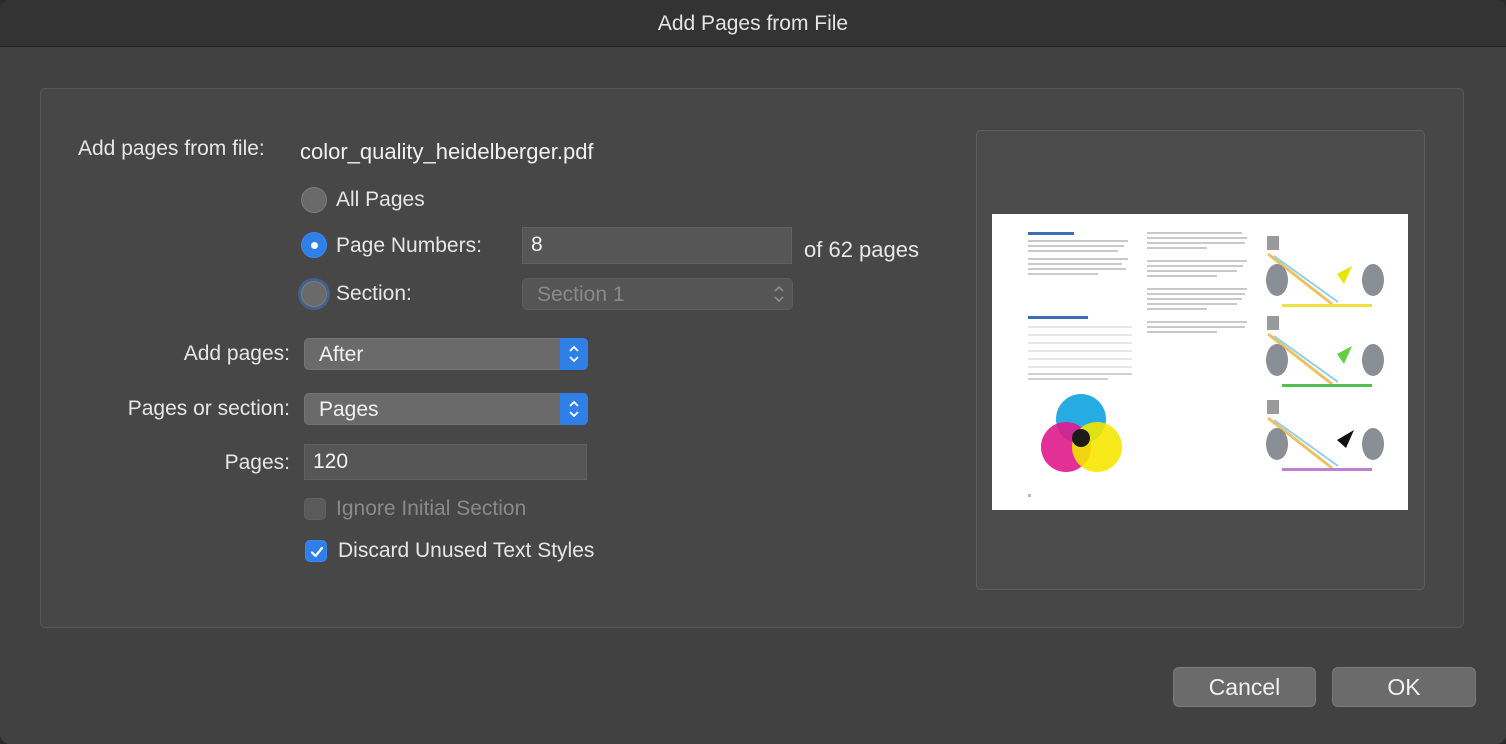 This screenshot has height=744, width=1506. I want to click on ignore-initial-section-checkbox, so click(315, 509).